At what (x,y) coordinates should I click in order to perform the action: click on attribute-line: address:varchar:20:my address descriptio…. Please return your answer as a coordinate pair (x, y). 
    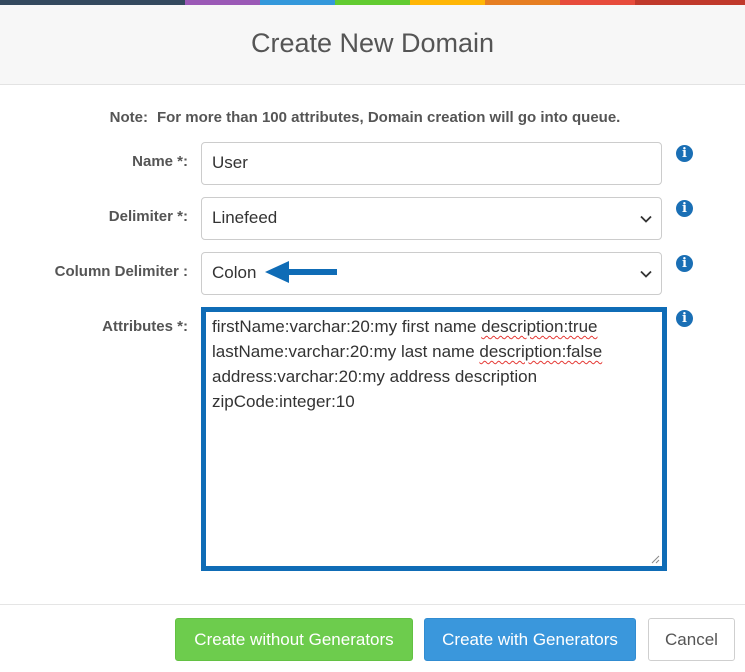
    Looking at the image, I should click on (434, 376).